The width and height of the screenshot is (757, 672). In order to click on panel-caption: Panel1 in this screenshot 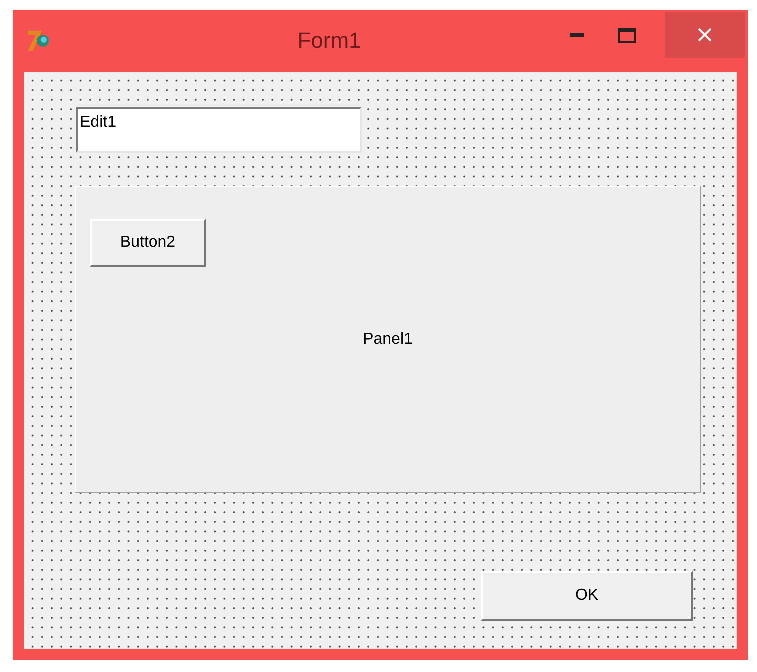, I will do `click(388, 339)`.